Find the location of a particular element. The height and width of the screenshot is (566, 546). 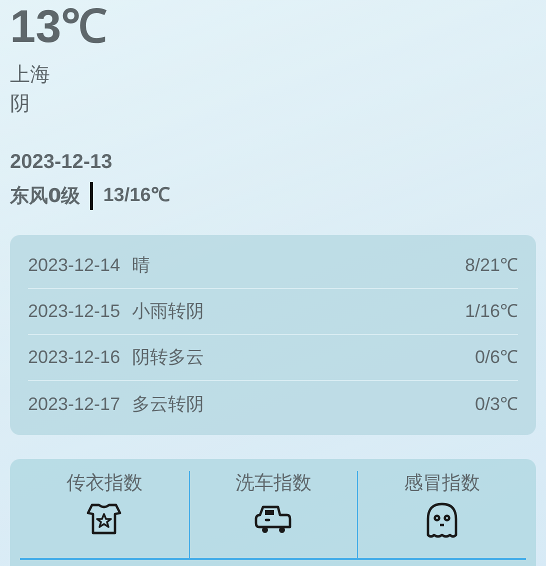

forecast-condition: 晴 is located at coordinates (141, 266).